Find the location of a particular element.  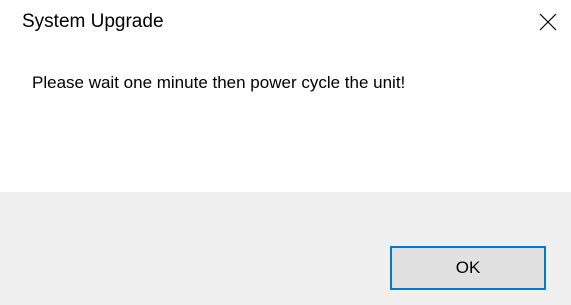

title-bar: System Upgrade is located at coordinates (285, 22).